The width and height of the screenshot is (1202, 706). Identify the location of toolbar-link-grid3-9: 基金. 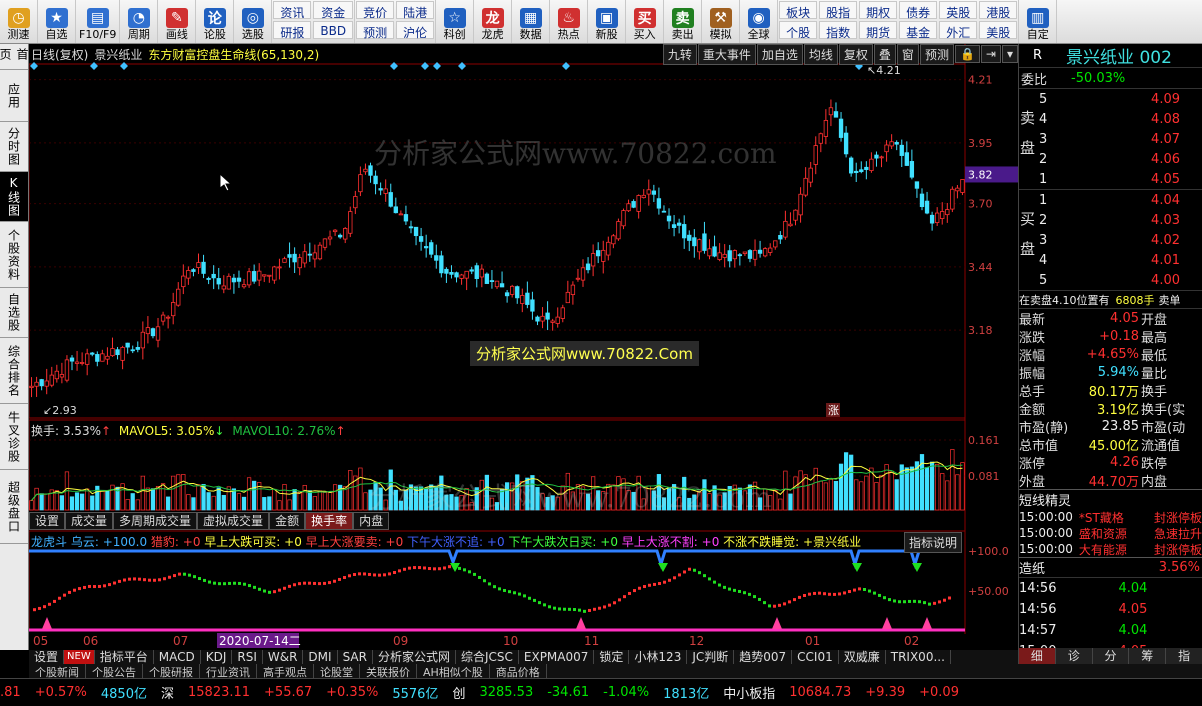
(918, 30).